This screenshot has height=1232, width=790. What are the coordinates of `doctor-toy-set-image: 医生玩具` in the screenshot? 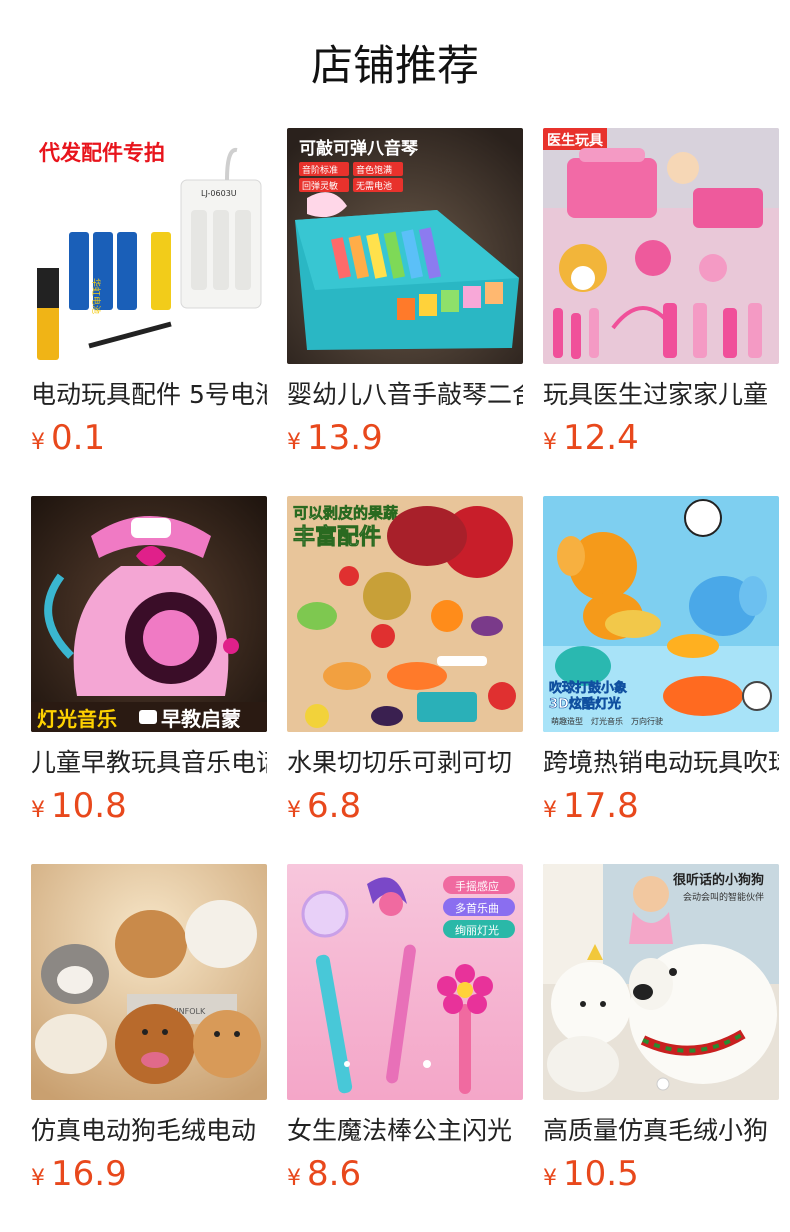 It's located at (661, 246).